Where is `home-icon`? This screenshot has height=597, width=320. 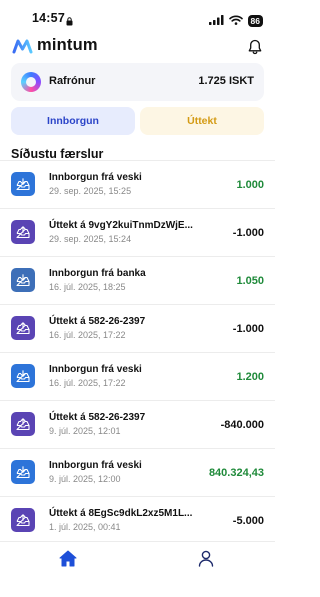 home-icon is located at coordinates (68, 561).